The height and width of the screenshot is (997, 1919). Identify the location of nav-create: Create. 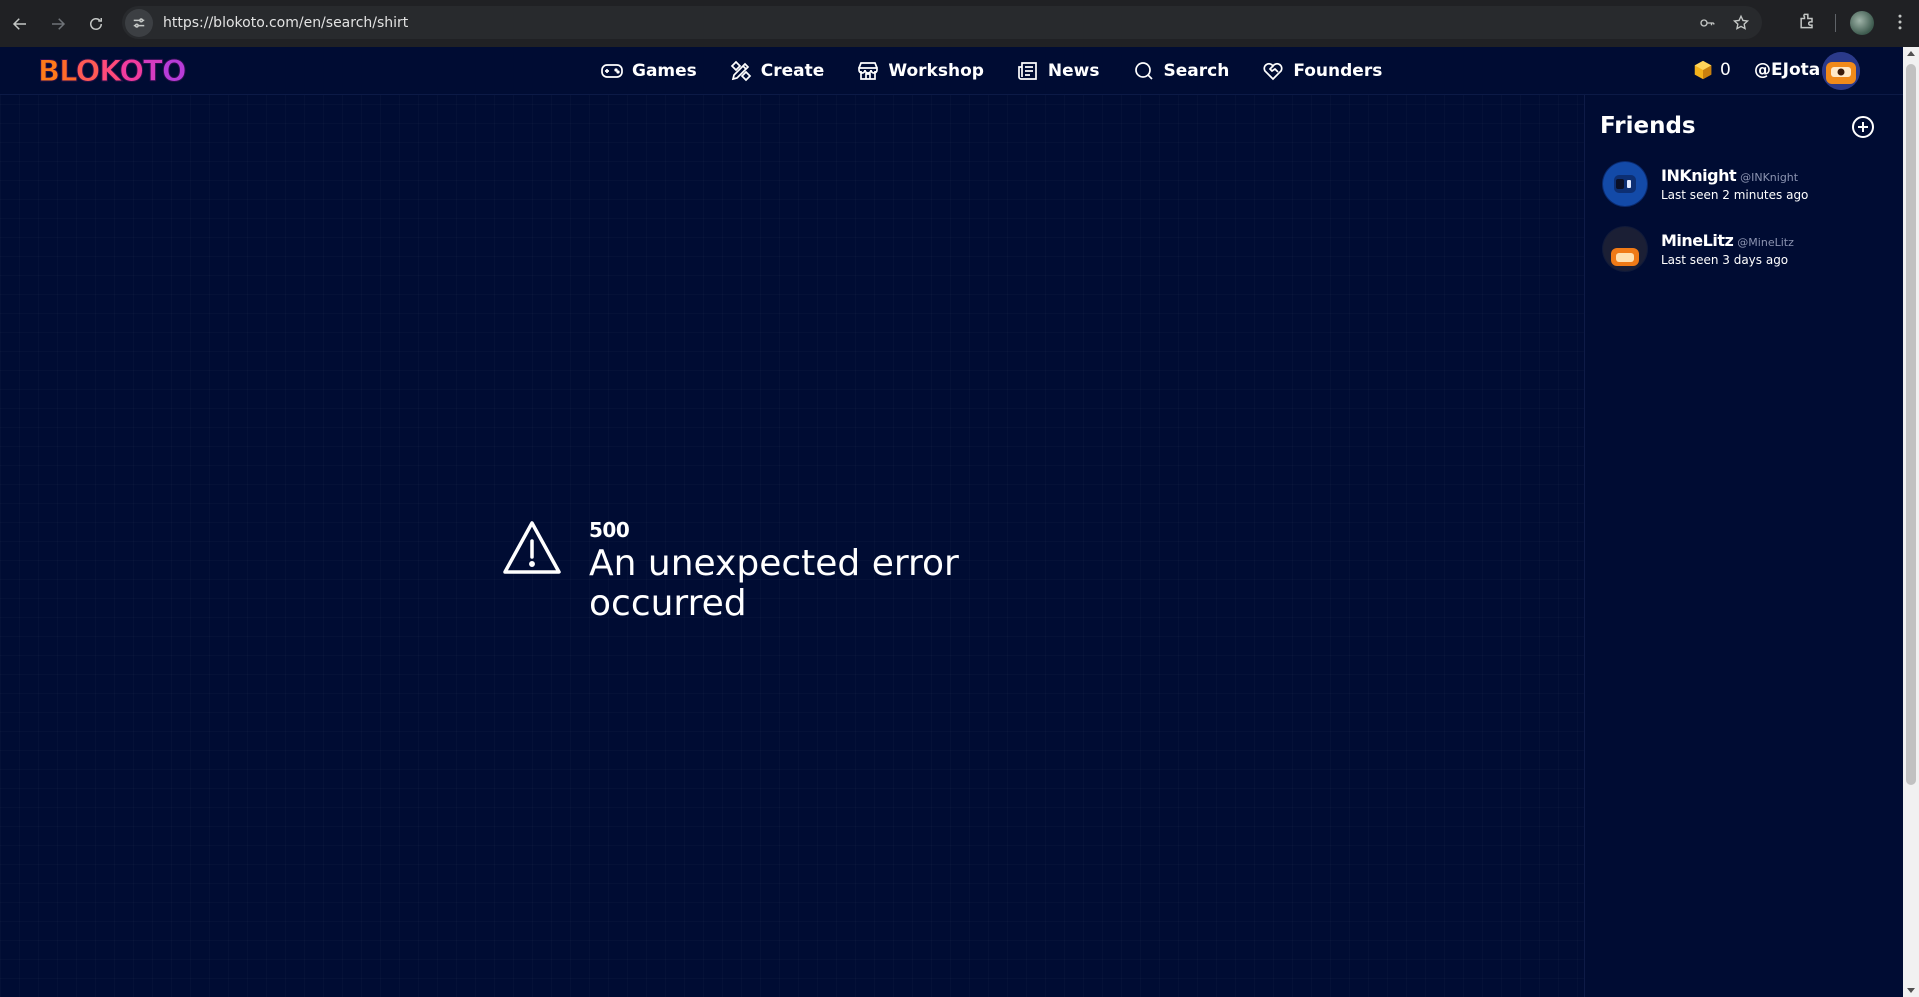
(777, 71).